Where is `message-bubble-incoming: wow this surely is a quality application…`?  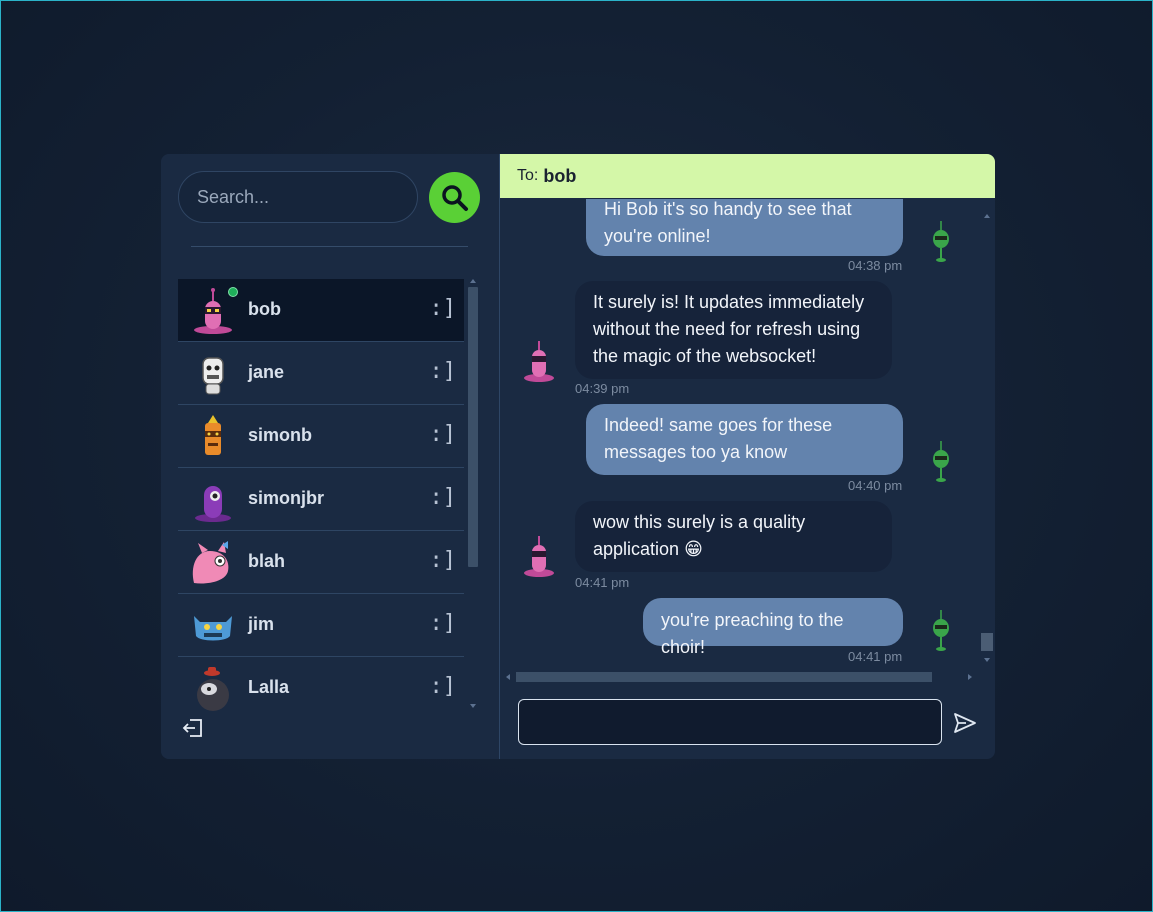
message-bubble-incoming: wow this surely is a quality application… is located at coordinates (733, 536).